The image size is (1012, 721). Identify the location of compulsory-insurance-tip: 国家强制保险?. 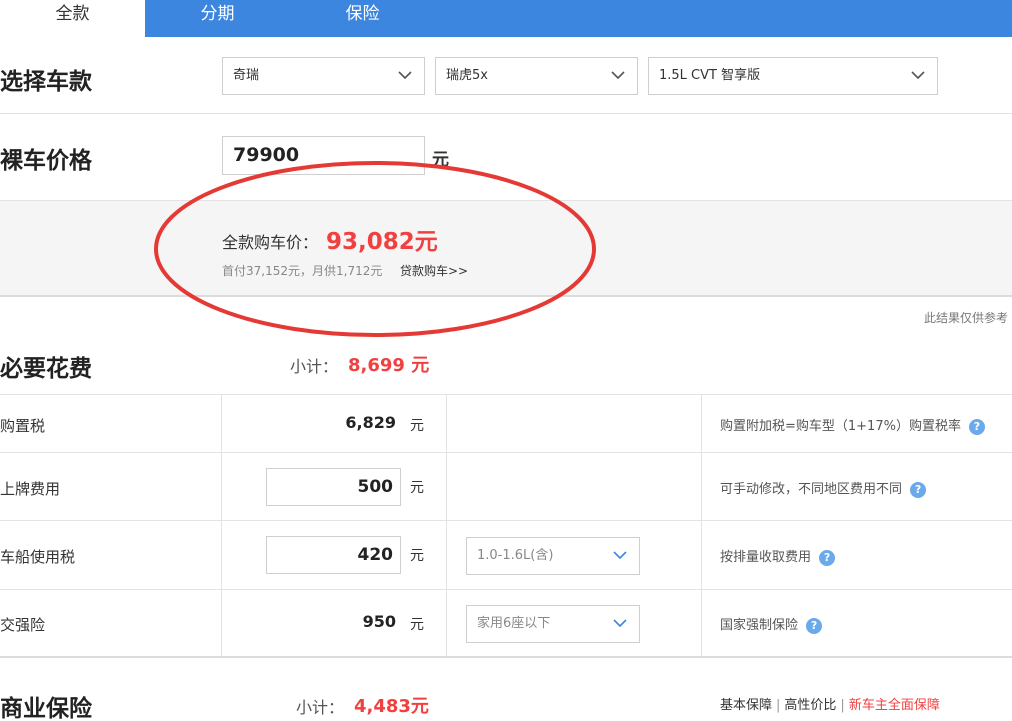
(771, 624).